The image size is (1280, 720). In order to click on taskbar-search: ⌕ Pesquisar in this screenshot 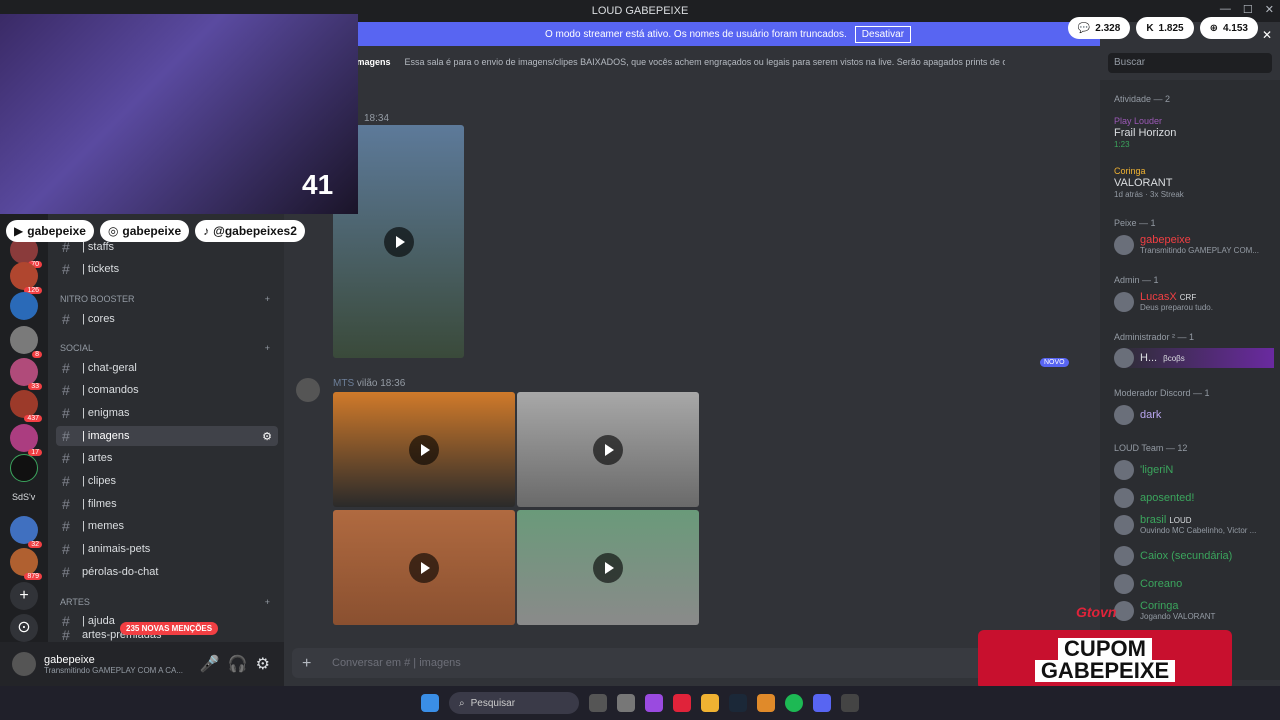, I will do `click(514, 703)`.